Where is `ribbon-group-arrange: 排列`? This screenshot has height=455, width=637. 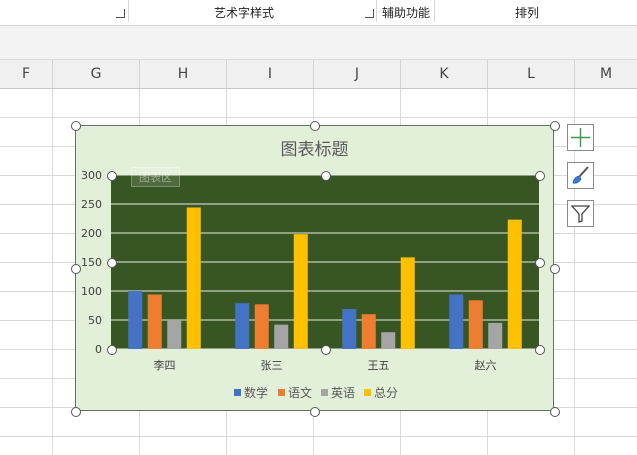 ribbon-group-arrange: 排列 is located at coordinates (527, 12).